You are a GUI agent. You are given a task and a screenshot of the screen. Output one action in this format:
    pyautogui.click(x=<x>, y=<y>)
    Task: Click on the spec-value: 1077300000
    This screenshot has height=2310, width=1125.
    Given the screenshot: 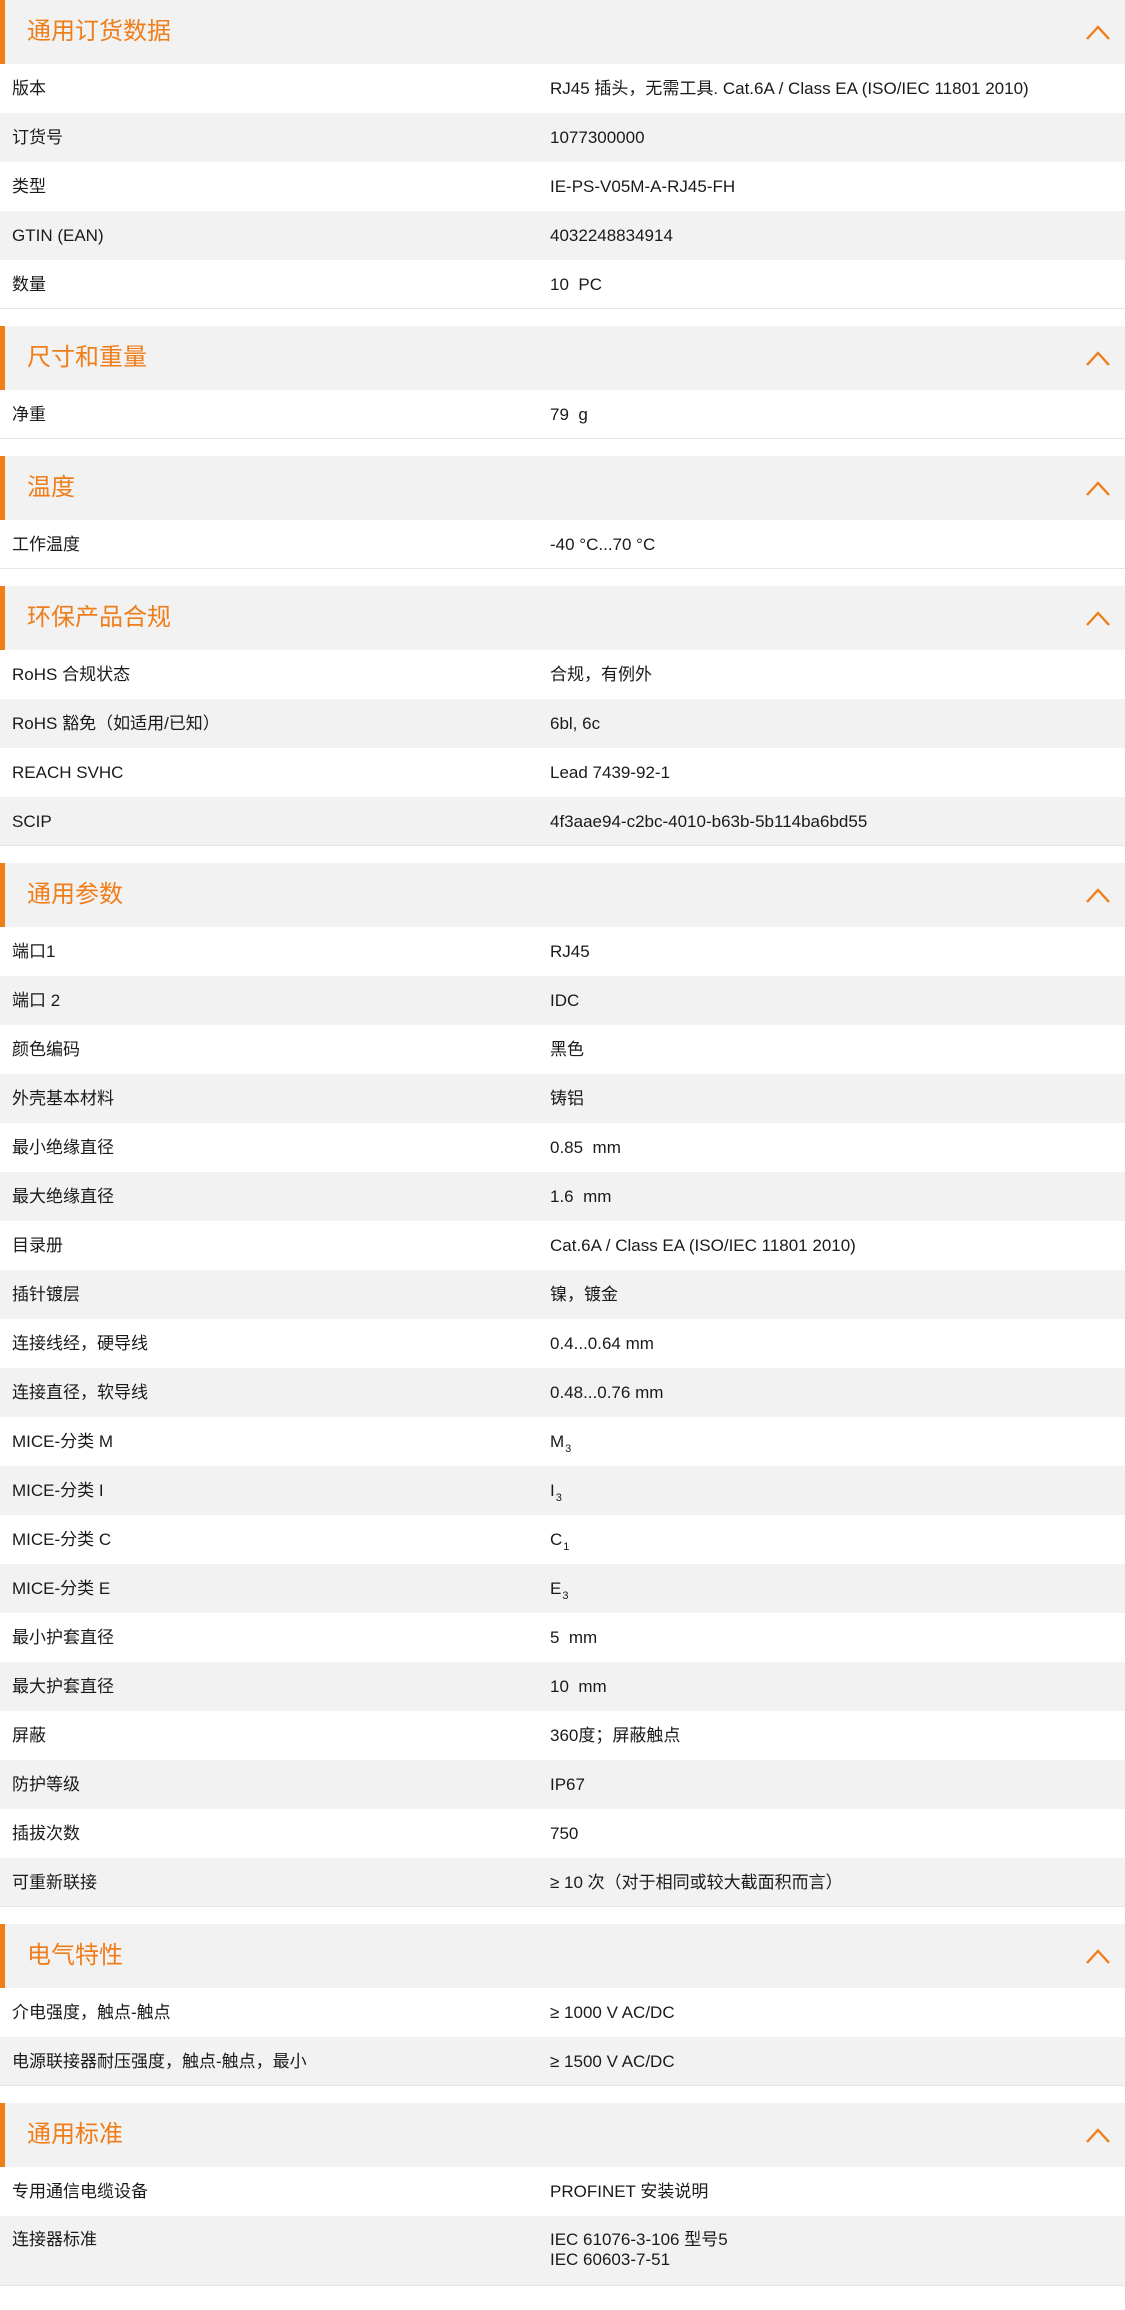 What is the action you would take?
    pyautogui.click(x=597, y=137)
    